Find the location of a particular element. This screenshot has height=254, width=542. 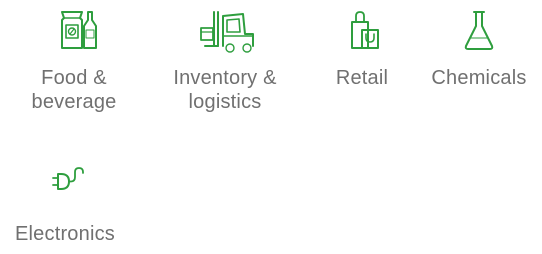

industry-label-line2: logistics is located at coordinates (225, 102).